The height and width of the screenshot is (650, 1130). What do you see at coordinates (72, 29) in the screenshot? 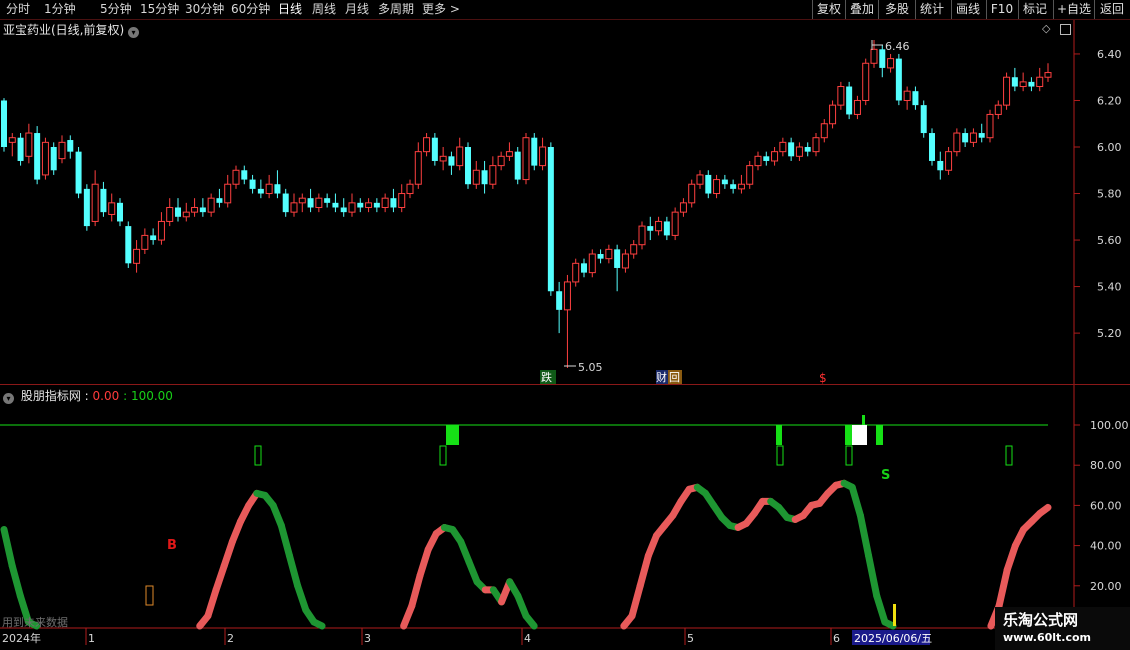
I see `stock-title-bar: 亚宝药业(日线,前复权) ▾` at bounding box center [72, 29].